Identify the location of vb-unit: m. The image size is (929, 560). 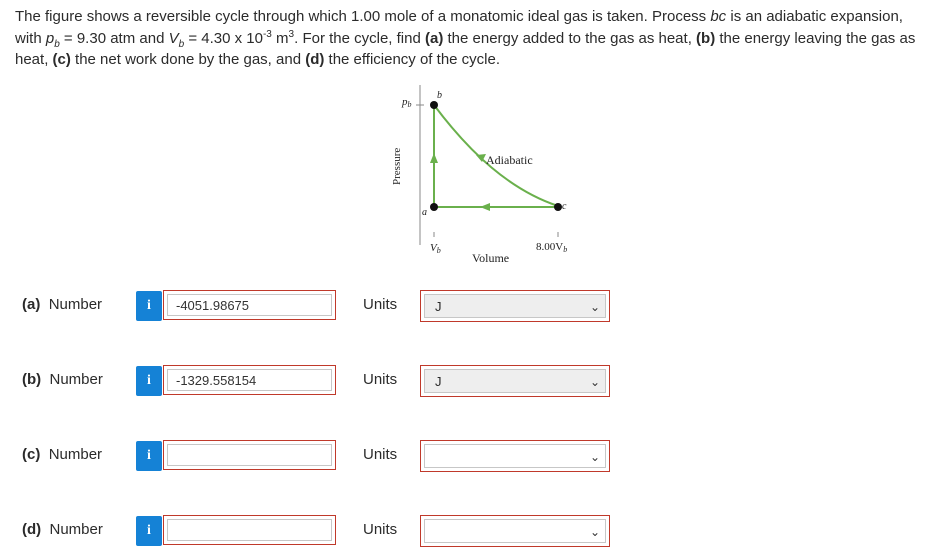
(280, 38).